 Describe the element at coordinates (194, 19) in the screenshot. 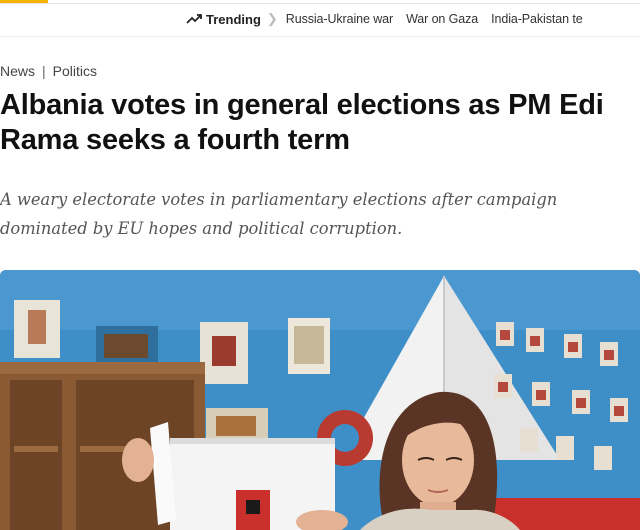

I see `trending-up-icon` at that location.